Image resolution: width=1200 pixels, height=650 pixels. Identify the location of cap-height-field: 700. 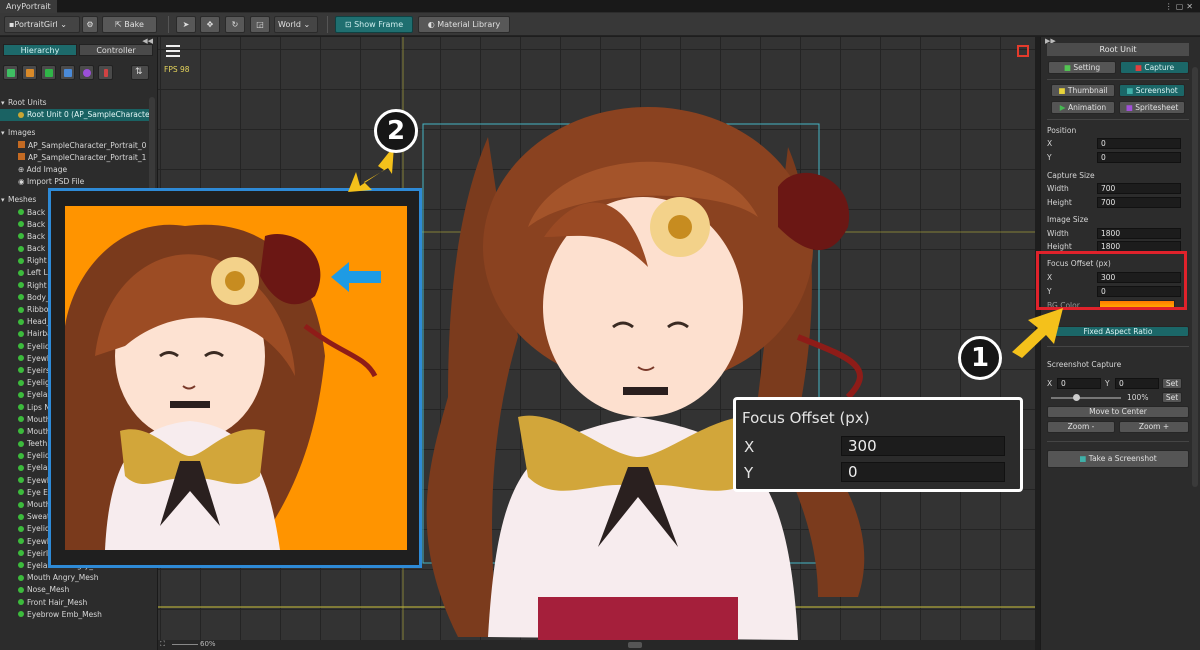
(1139, 202).